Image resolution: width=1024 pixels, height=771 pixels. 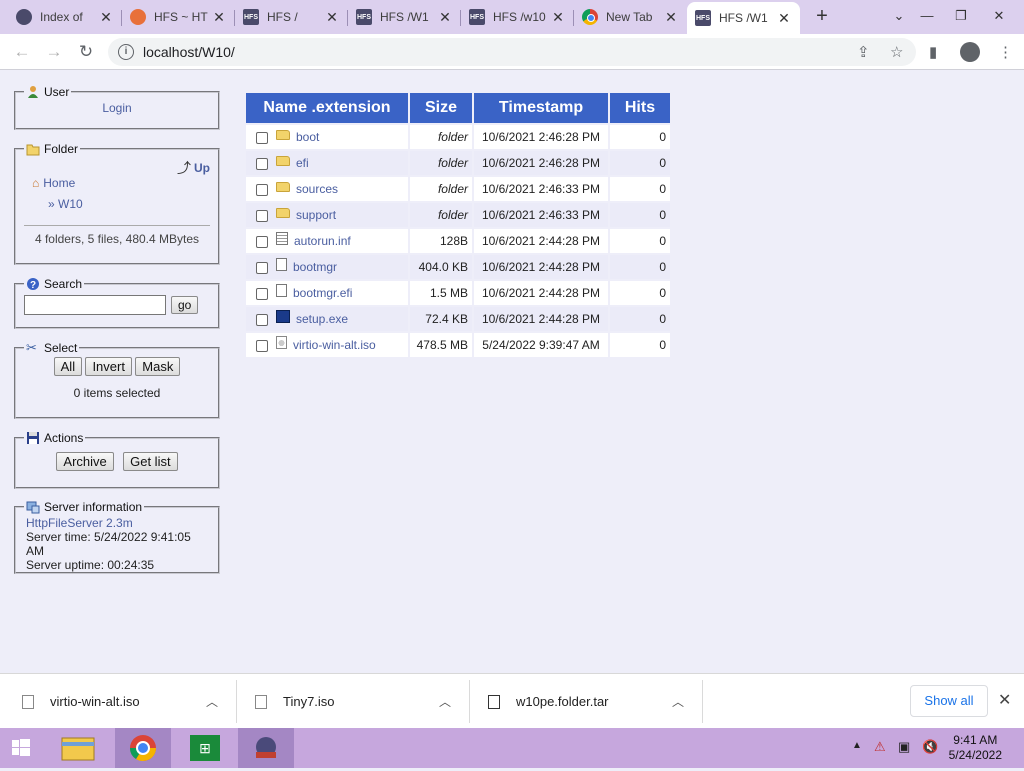 What do you see at coordinates (441, 108) in the screenshot?
I see `size-column-header: Size` at bounding box center [441, 108].